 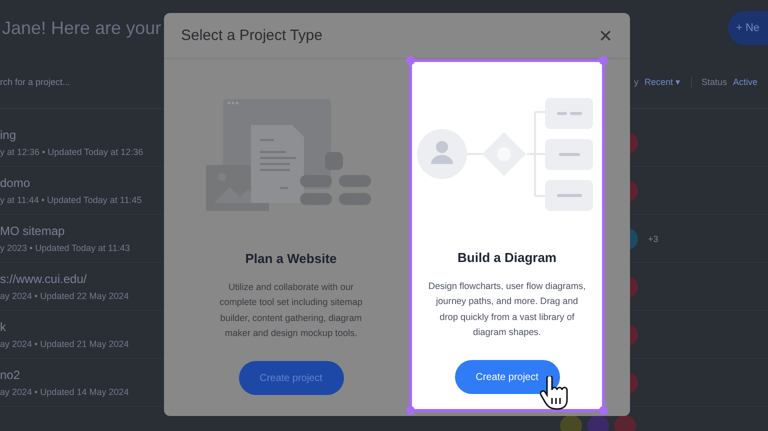 I want to click on new-project-button: + Ne, so click(x=748, y=28).